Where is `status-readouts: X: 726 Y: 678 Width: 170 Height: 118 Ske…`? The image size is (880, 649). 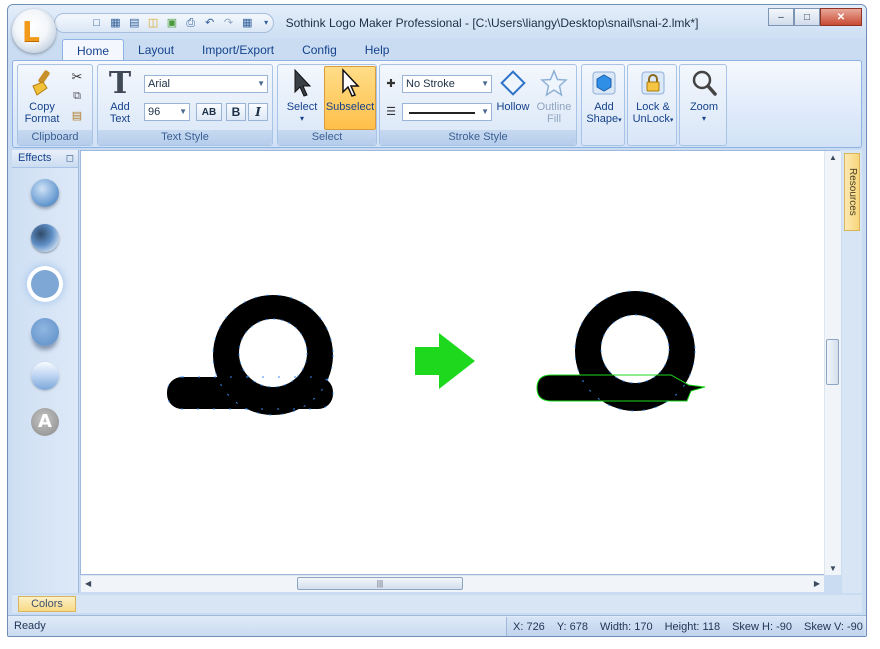 status-readouts: X: 726 Y: 678 Width: 170 Height: 118 Ske… is located at coordinates (685, 626).